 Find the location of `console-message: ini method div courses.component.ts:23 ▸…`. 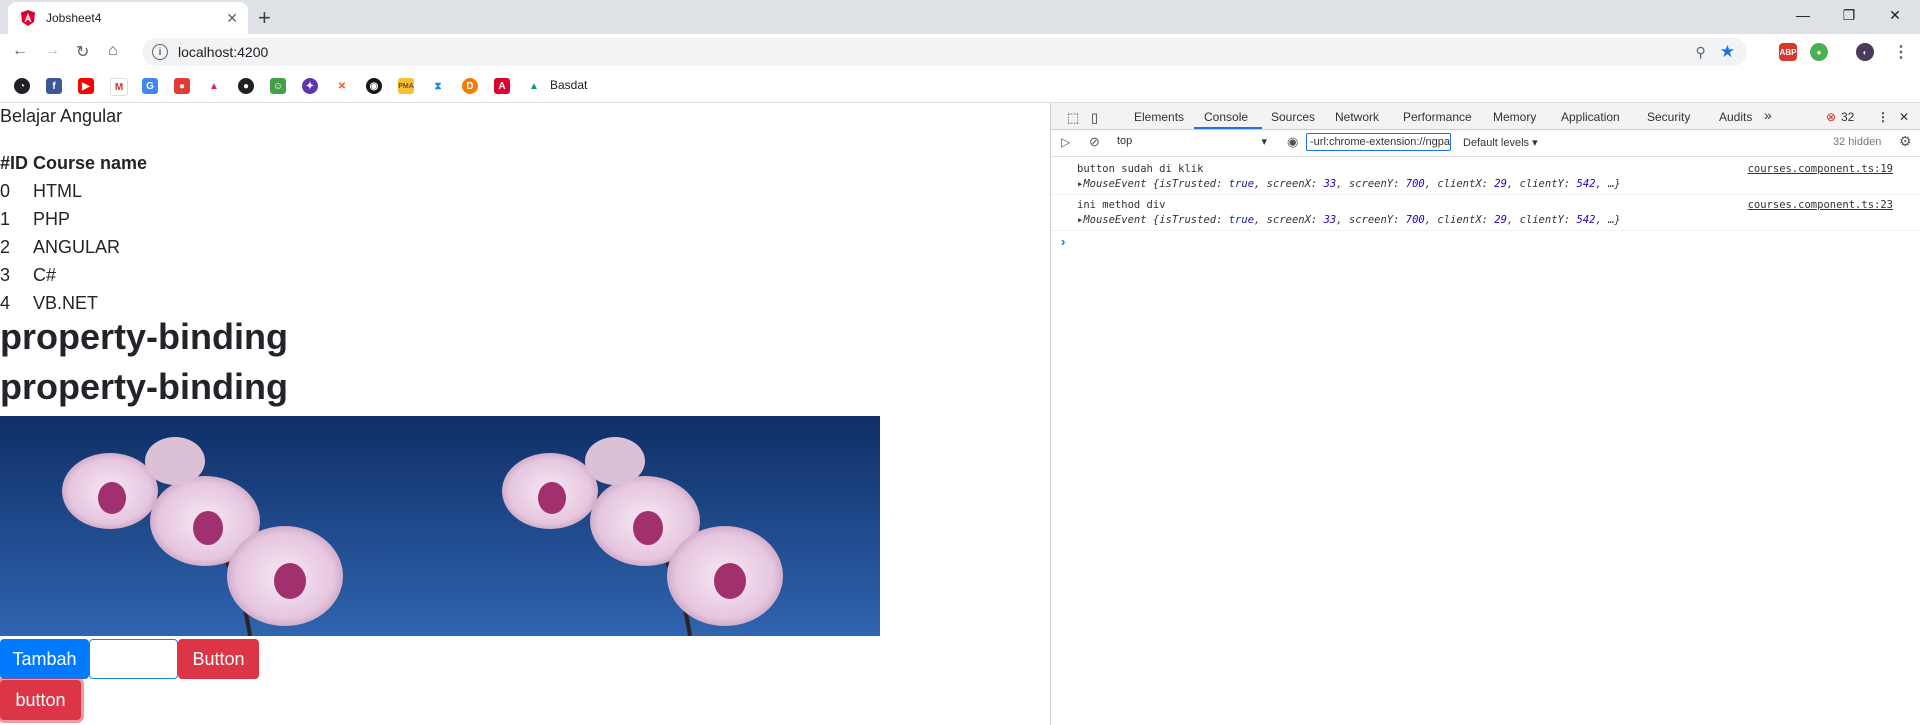

console-message: ini method div courses.component.ts:23 ▸… is located at coordinates (1485, 212).